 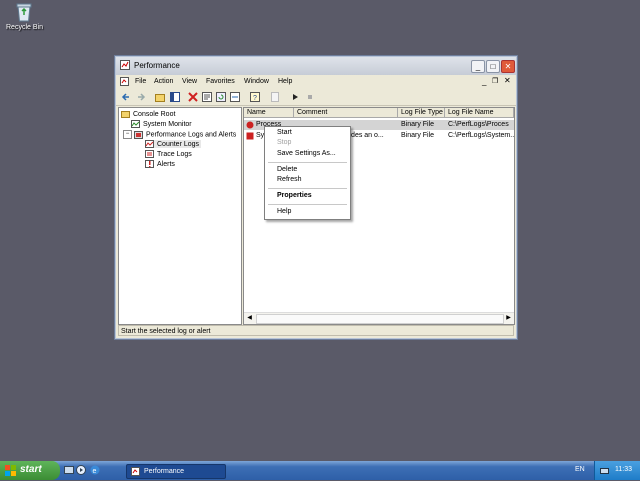 What do you see at coordinates (310, 97) in the screenshot?
I see `stop-log-icon` at bounding box center [310, 97].